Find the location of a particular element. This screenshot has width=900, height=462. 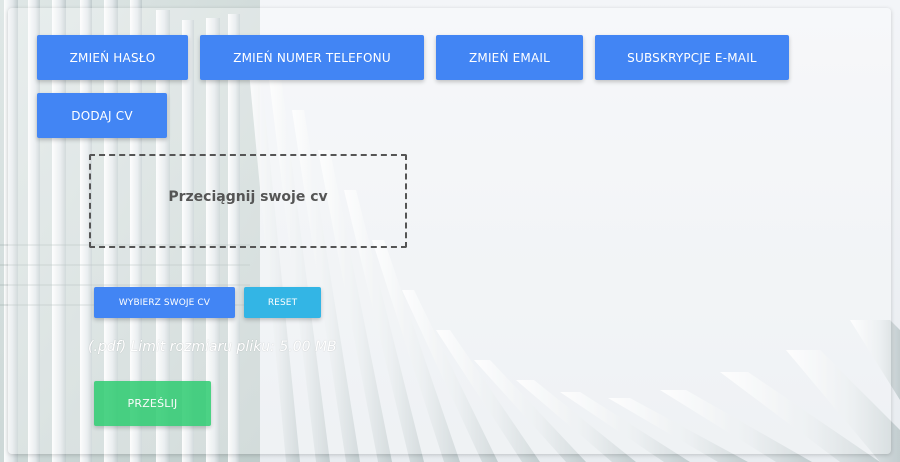

dropzone-label: Przeciągnij swoje cv is located at coordinates (248, 197).